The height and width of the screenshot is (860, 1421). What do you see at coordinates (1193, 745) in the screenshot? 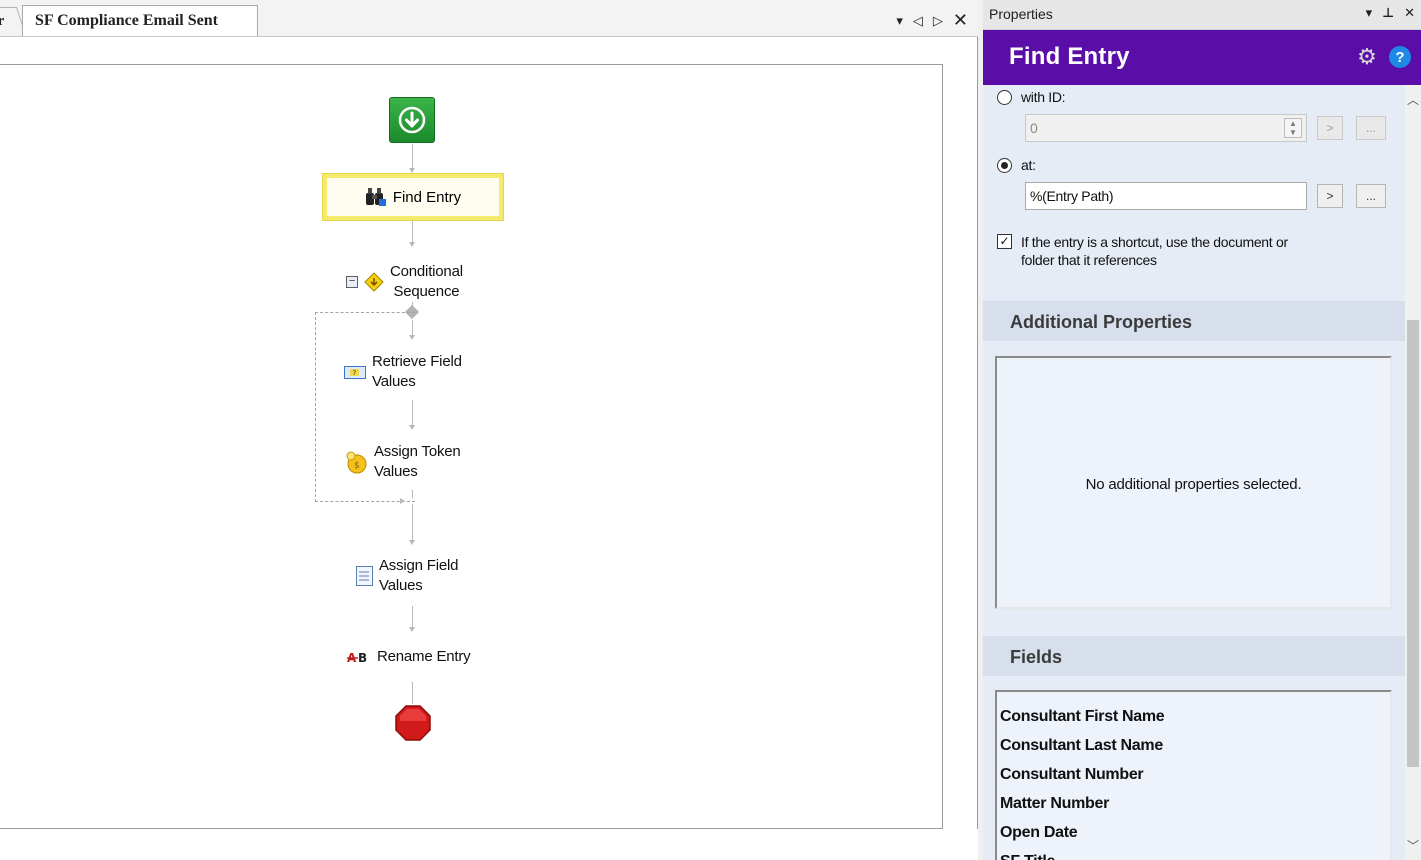
I see `field-item: Consultant Last Name` at bounding box center [1193, 745].